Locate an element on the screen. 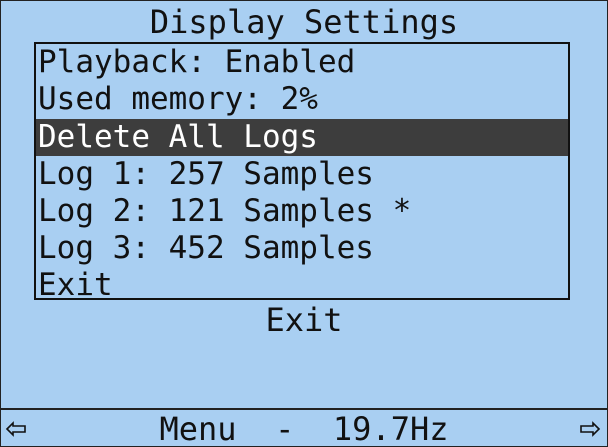 The image size is (608, 447). menu-item-log-2: Log 2: 121 Samples * is located at coordinates (302, 211).